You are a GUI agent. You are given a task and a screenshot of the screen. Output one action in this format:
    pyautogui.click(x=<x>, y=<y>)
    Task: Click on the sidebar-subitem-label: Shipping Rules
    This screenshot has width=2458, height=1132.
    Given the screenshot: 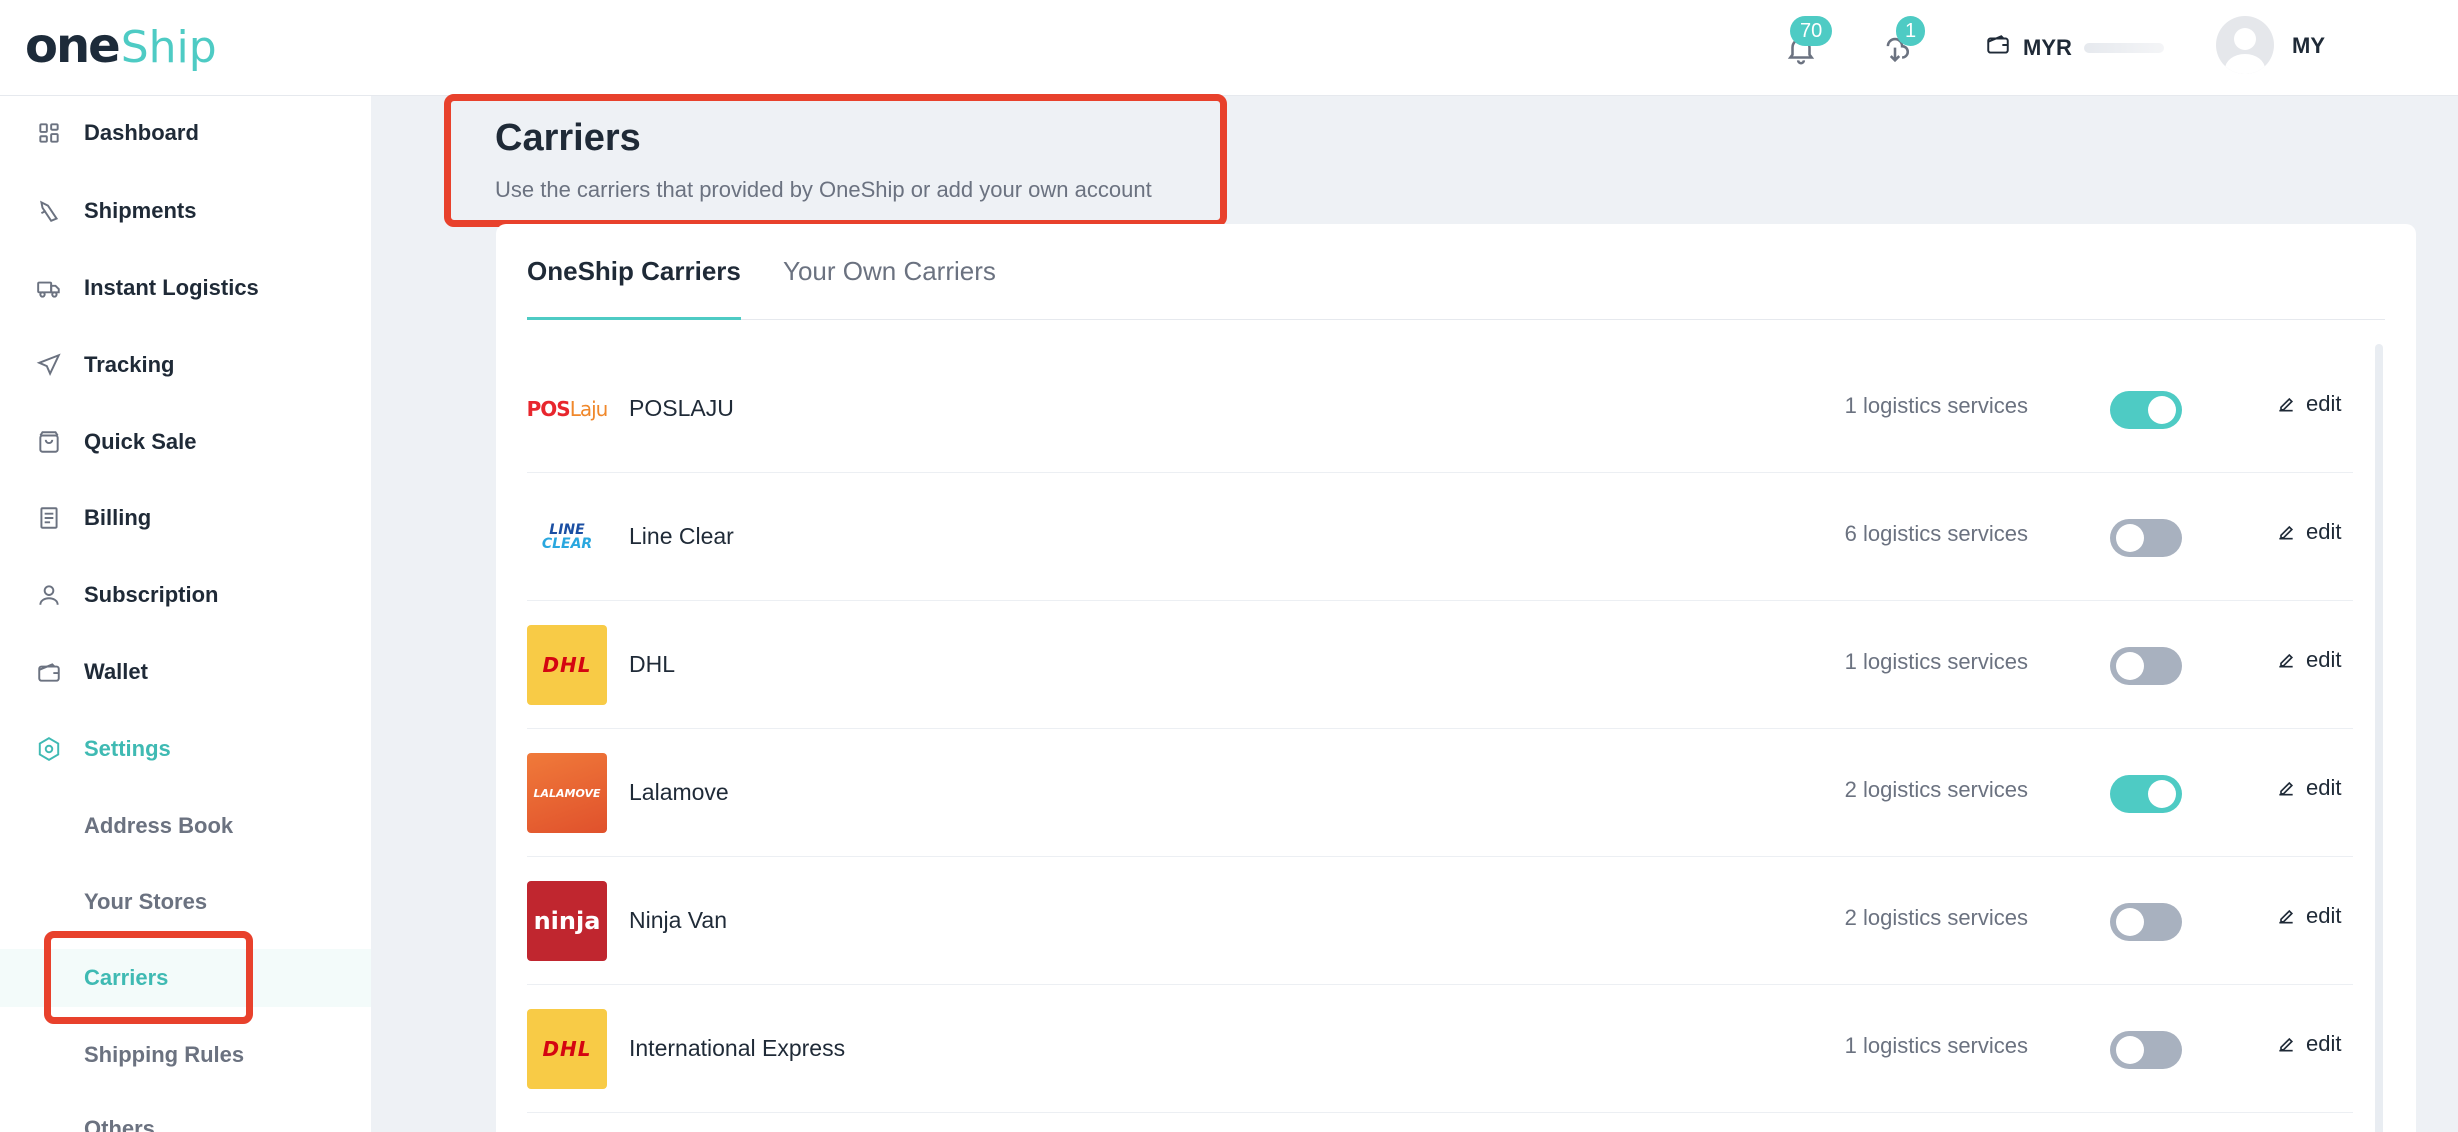 What is the action you would take?
    pyautogui.click(x=164, y=1054)
    